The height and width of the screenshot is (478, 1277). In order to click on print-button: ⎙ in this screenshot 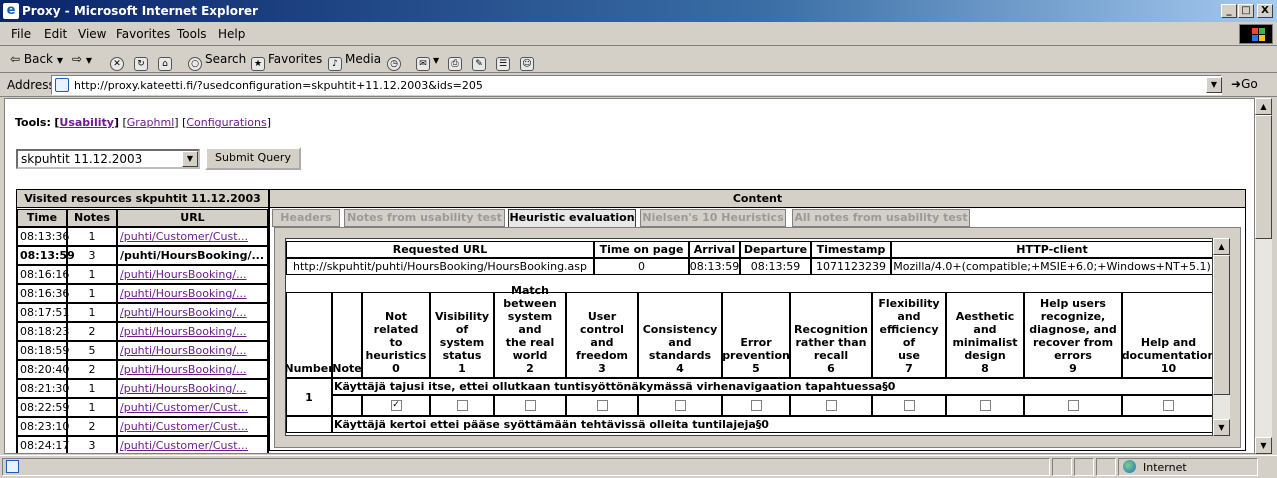, I will do `click(456, 61)`.